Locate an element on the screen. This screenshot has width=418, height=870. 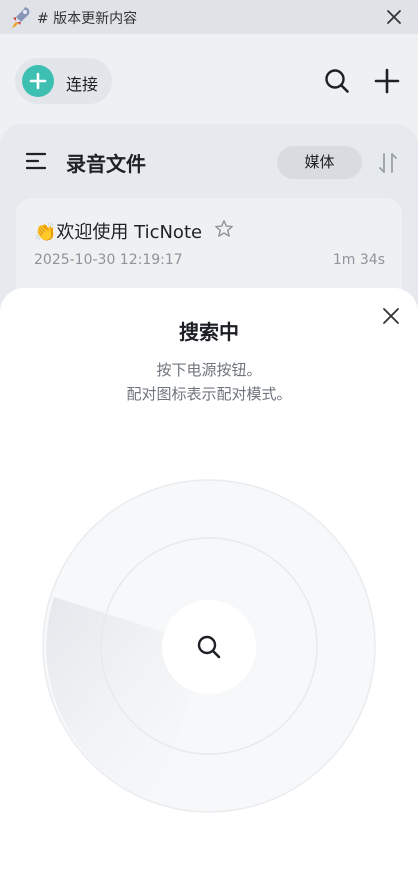
recording-date: 2025-10-30 12:19:17 is located at coordinates (108, 260).